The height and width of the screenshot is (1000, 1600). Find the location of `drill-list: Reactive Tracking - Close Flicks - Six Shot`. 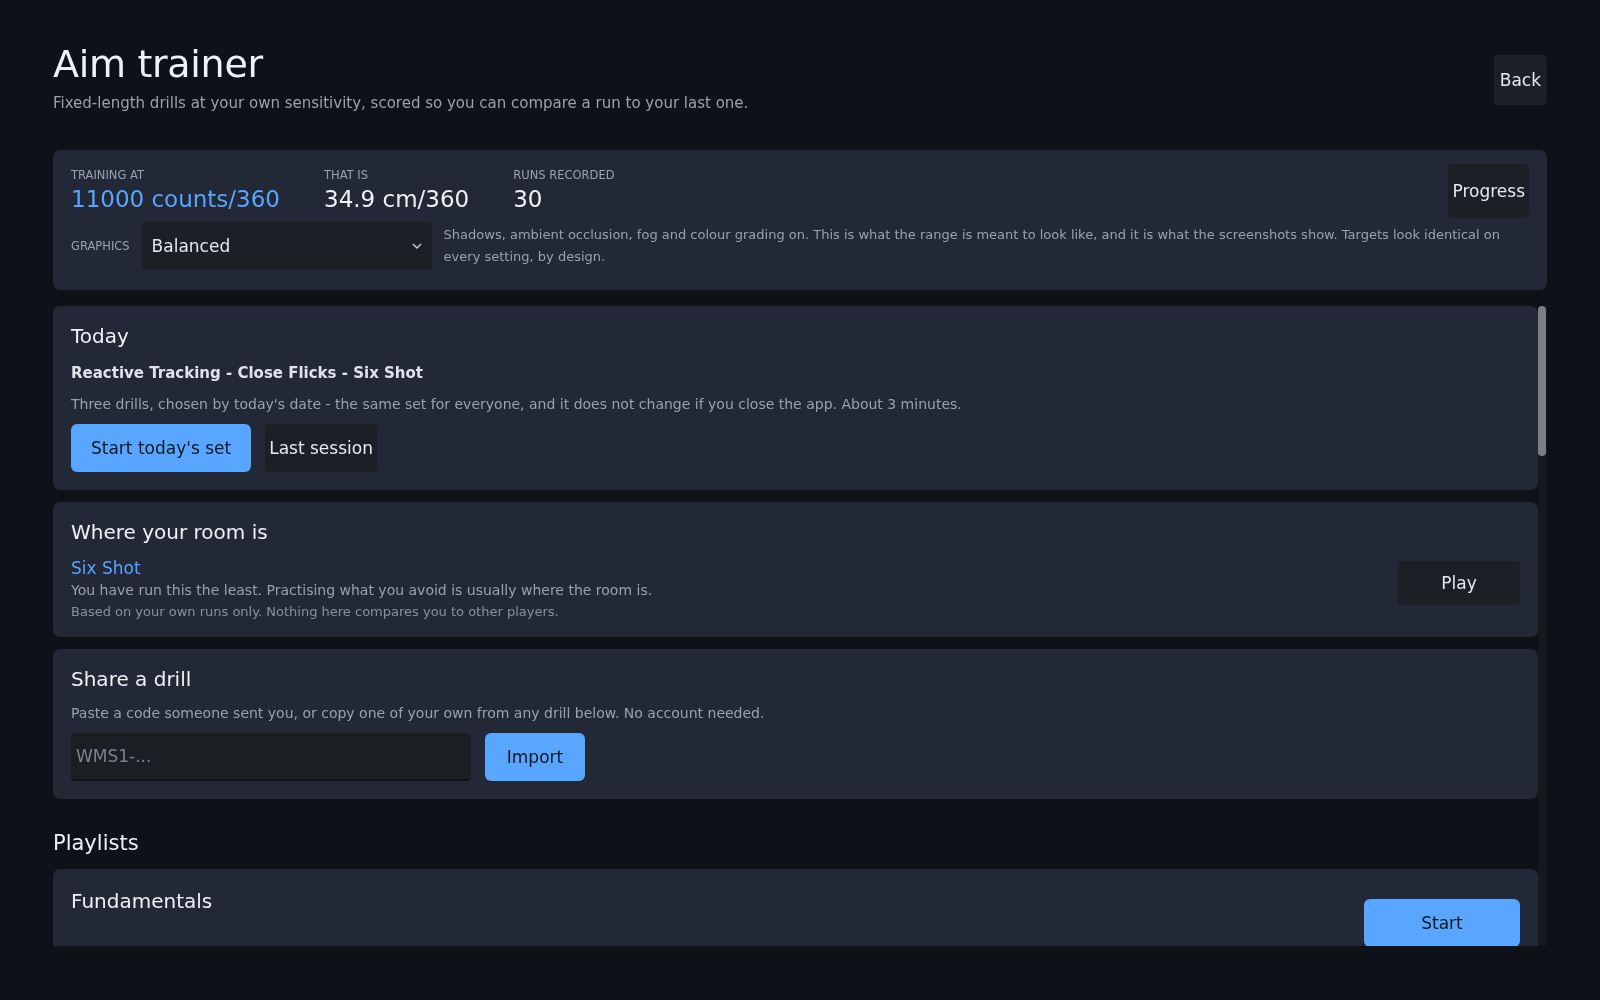

drill-list: Reactive Tracking - Close Flicks - Six Shot is located at coordinates (795, 373).